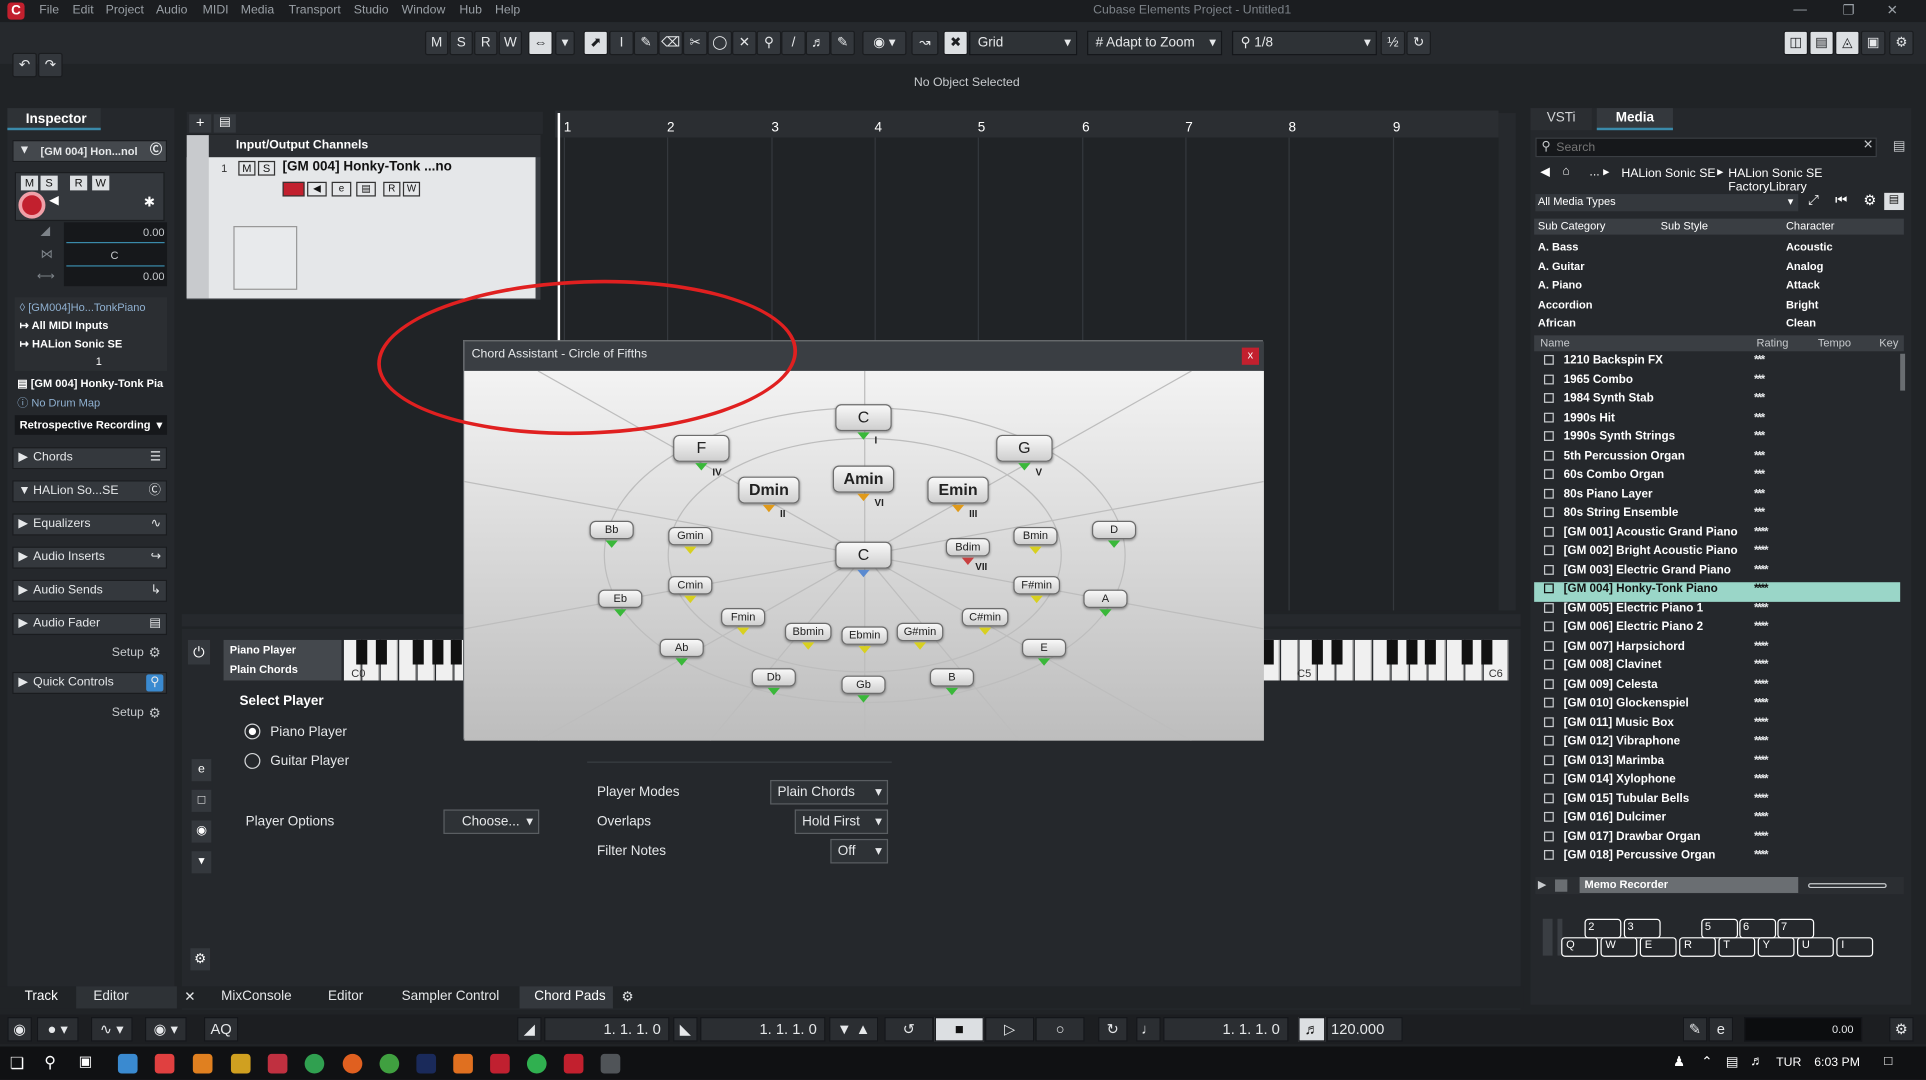 The height and width of the screenshot is (1080, 1926). I want to click on key-t: T, so click(1737, 947).